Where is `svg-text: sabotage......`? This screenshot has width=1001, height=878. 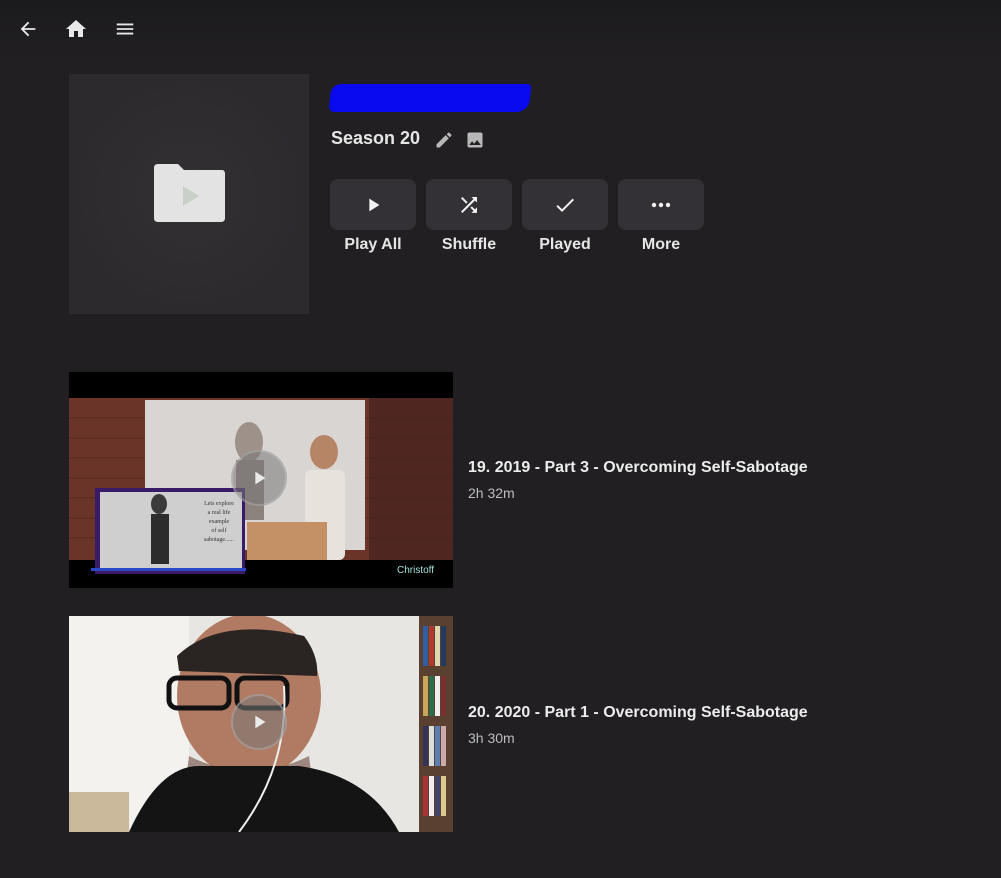
svg-text: sabotage...... is located at coordinates (219, 540).